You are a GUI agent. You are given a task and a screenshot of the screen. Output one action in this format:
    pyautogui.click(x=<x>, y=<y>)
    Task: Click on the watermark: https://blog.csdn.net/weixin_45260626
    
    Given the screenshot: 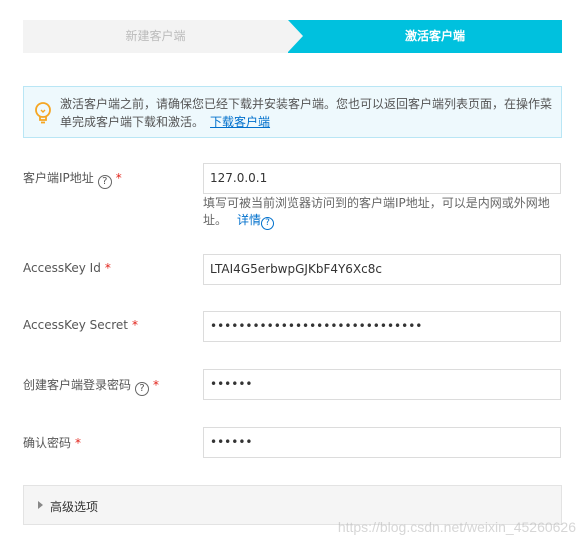 What is the action you would take?
    pyautogui.click(x=456, y=527)
    